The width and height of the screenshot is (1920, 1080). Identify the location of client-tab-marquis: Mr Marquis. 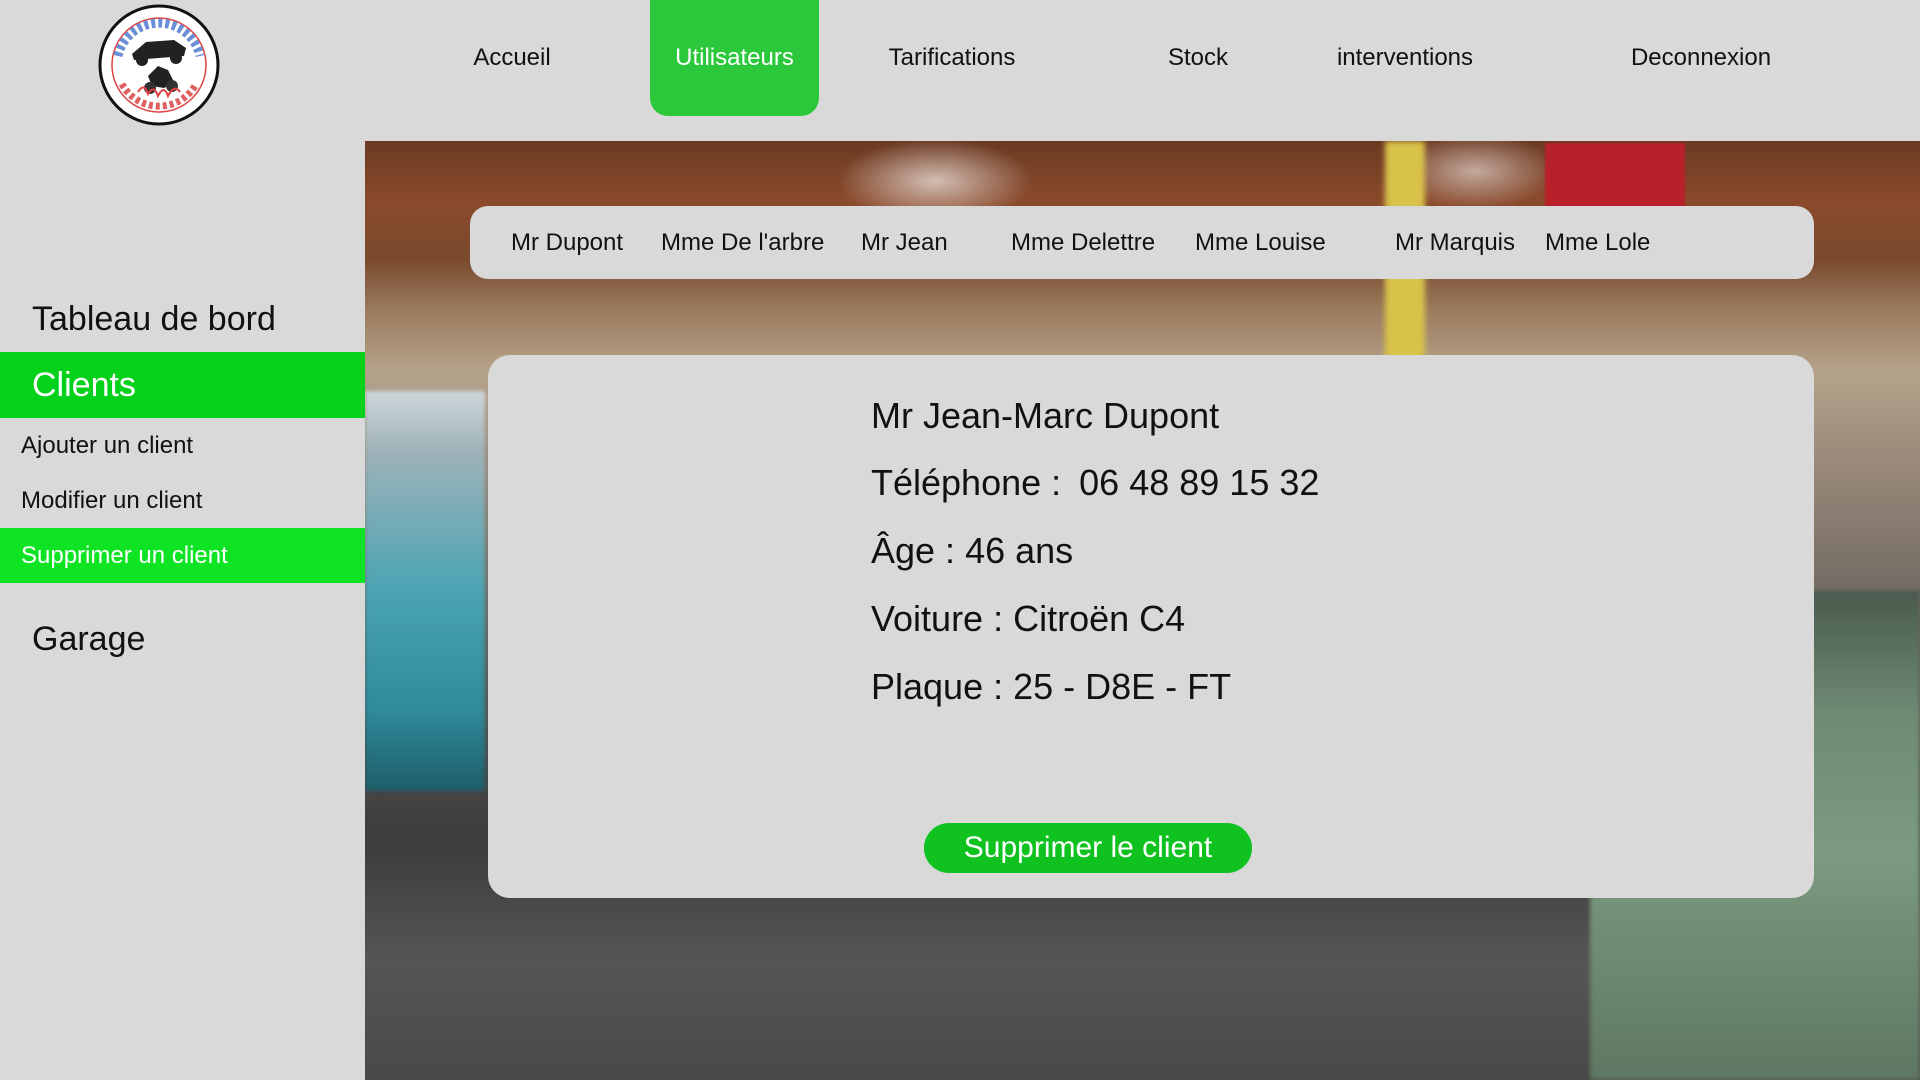
(1455, 242).